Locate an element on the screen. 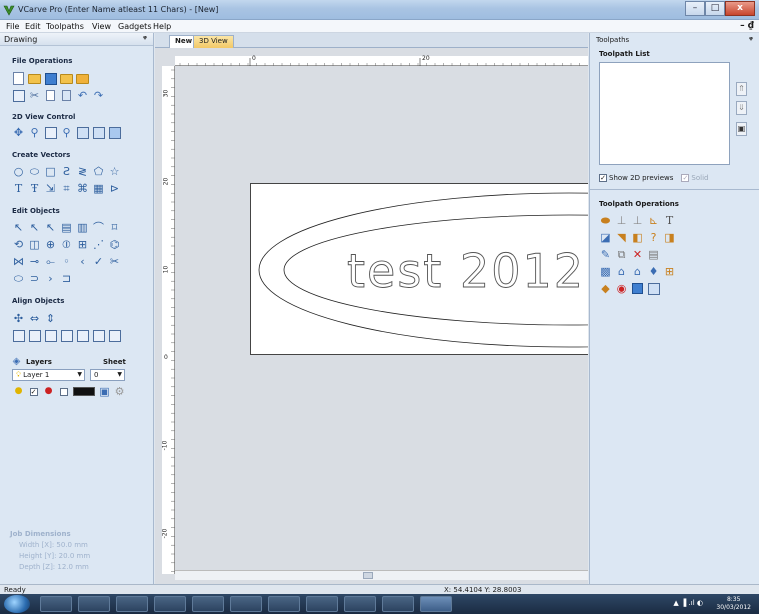  taskbar-app-icon is located at coordinates (208, 604).